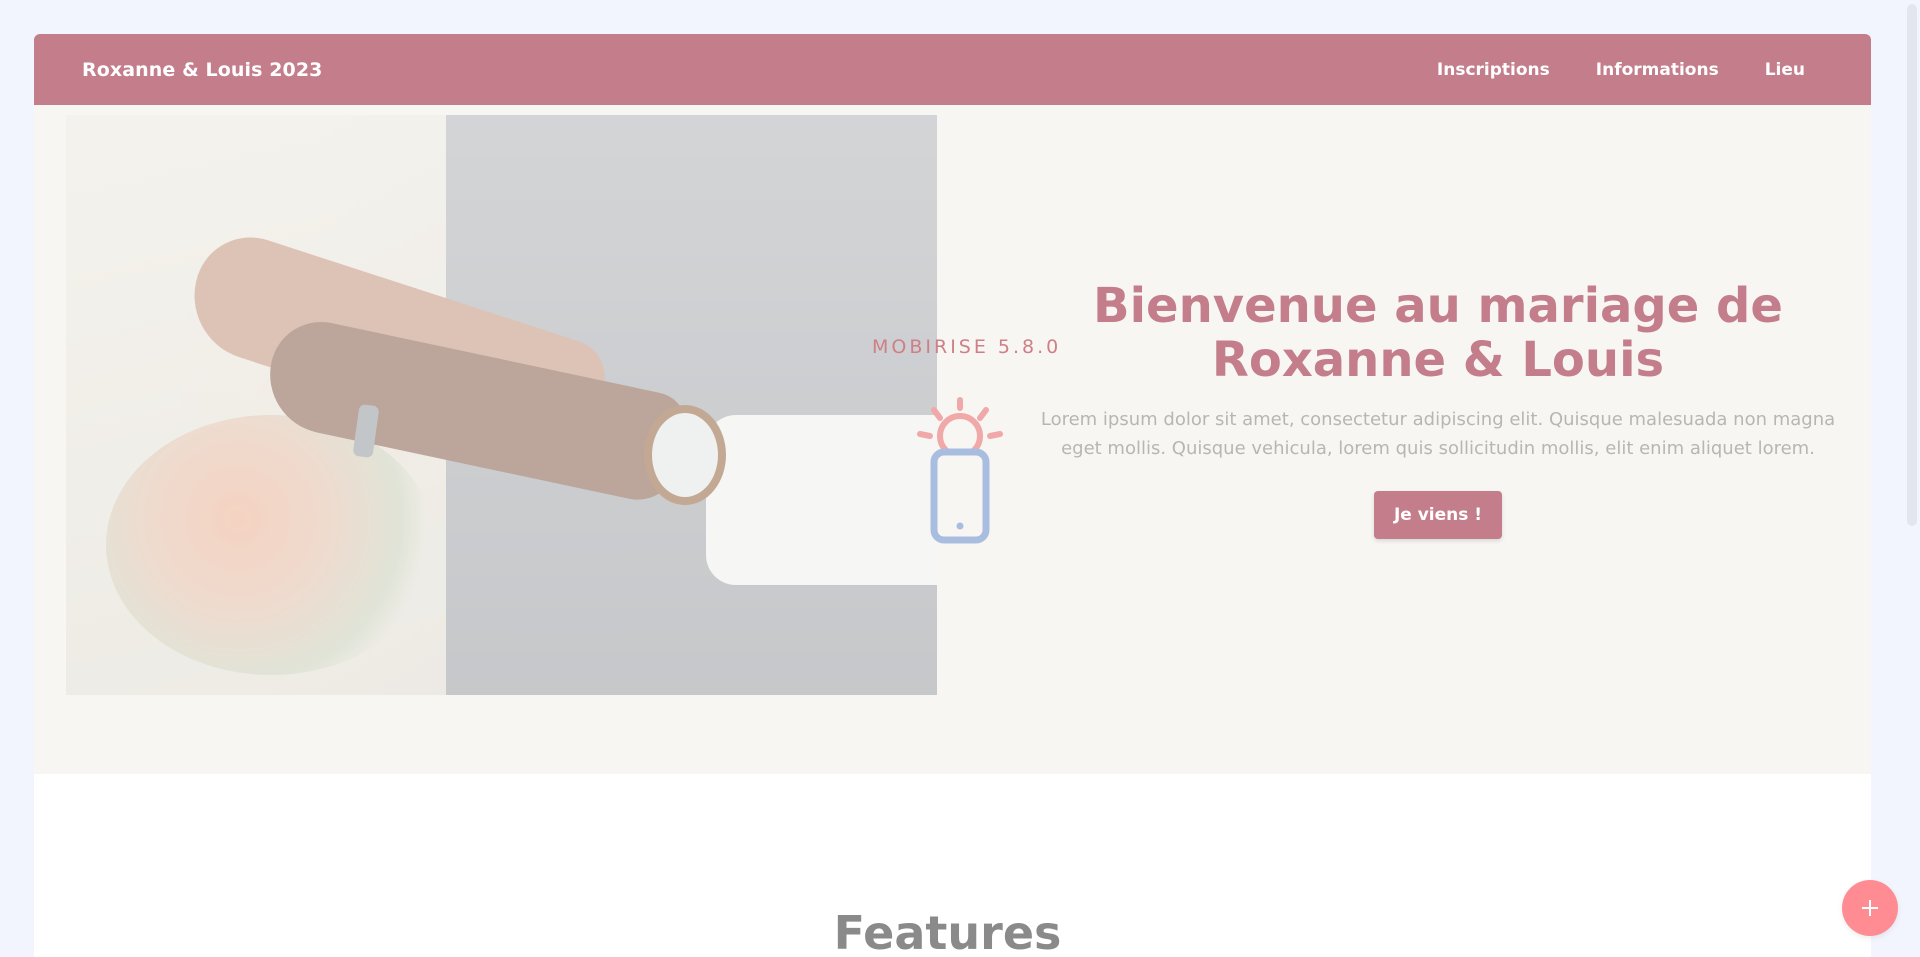 The width and height of the screenshot is (1920, 957). What do you see at coordinates (967, 347) in the screenshot?
I see `watermark-label: MOBIRISE 5.8.0` at bounding box center [967, 347].